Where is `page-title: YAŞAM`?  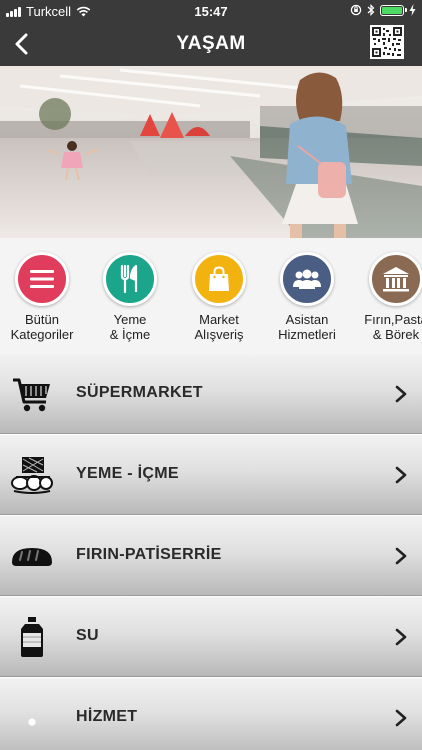 page-title: YAŞAM is located at coordinates (211, 43).